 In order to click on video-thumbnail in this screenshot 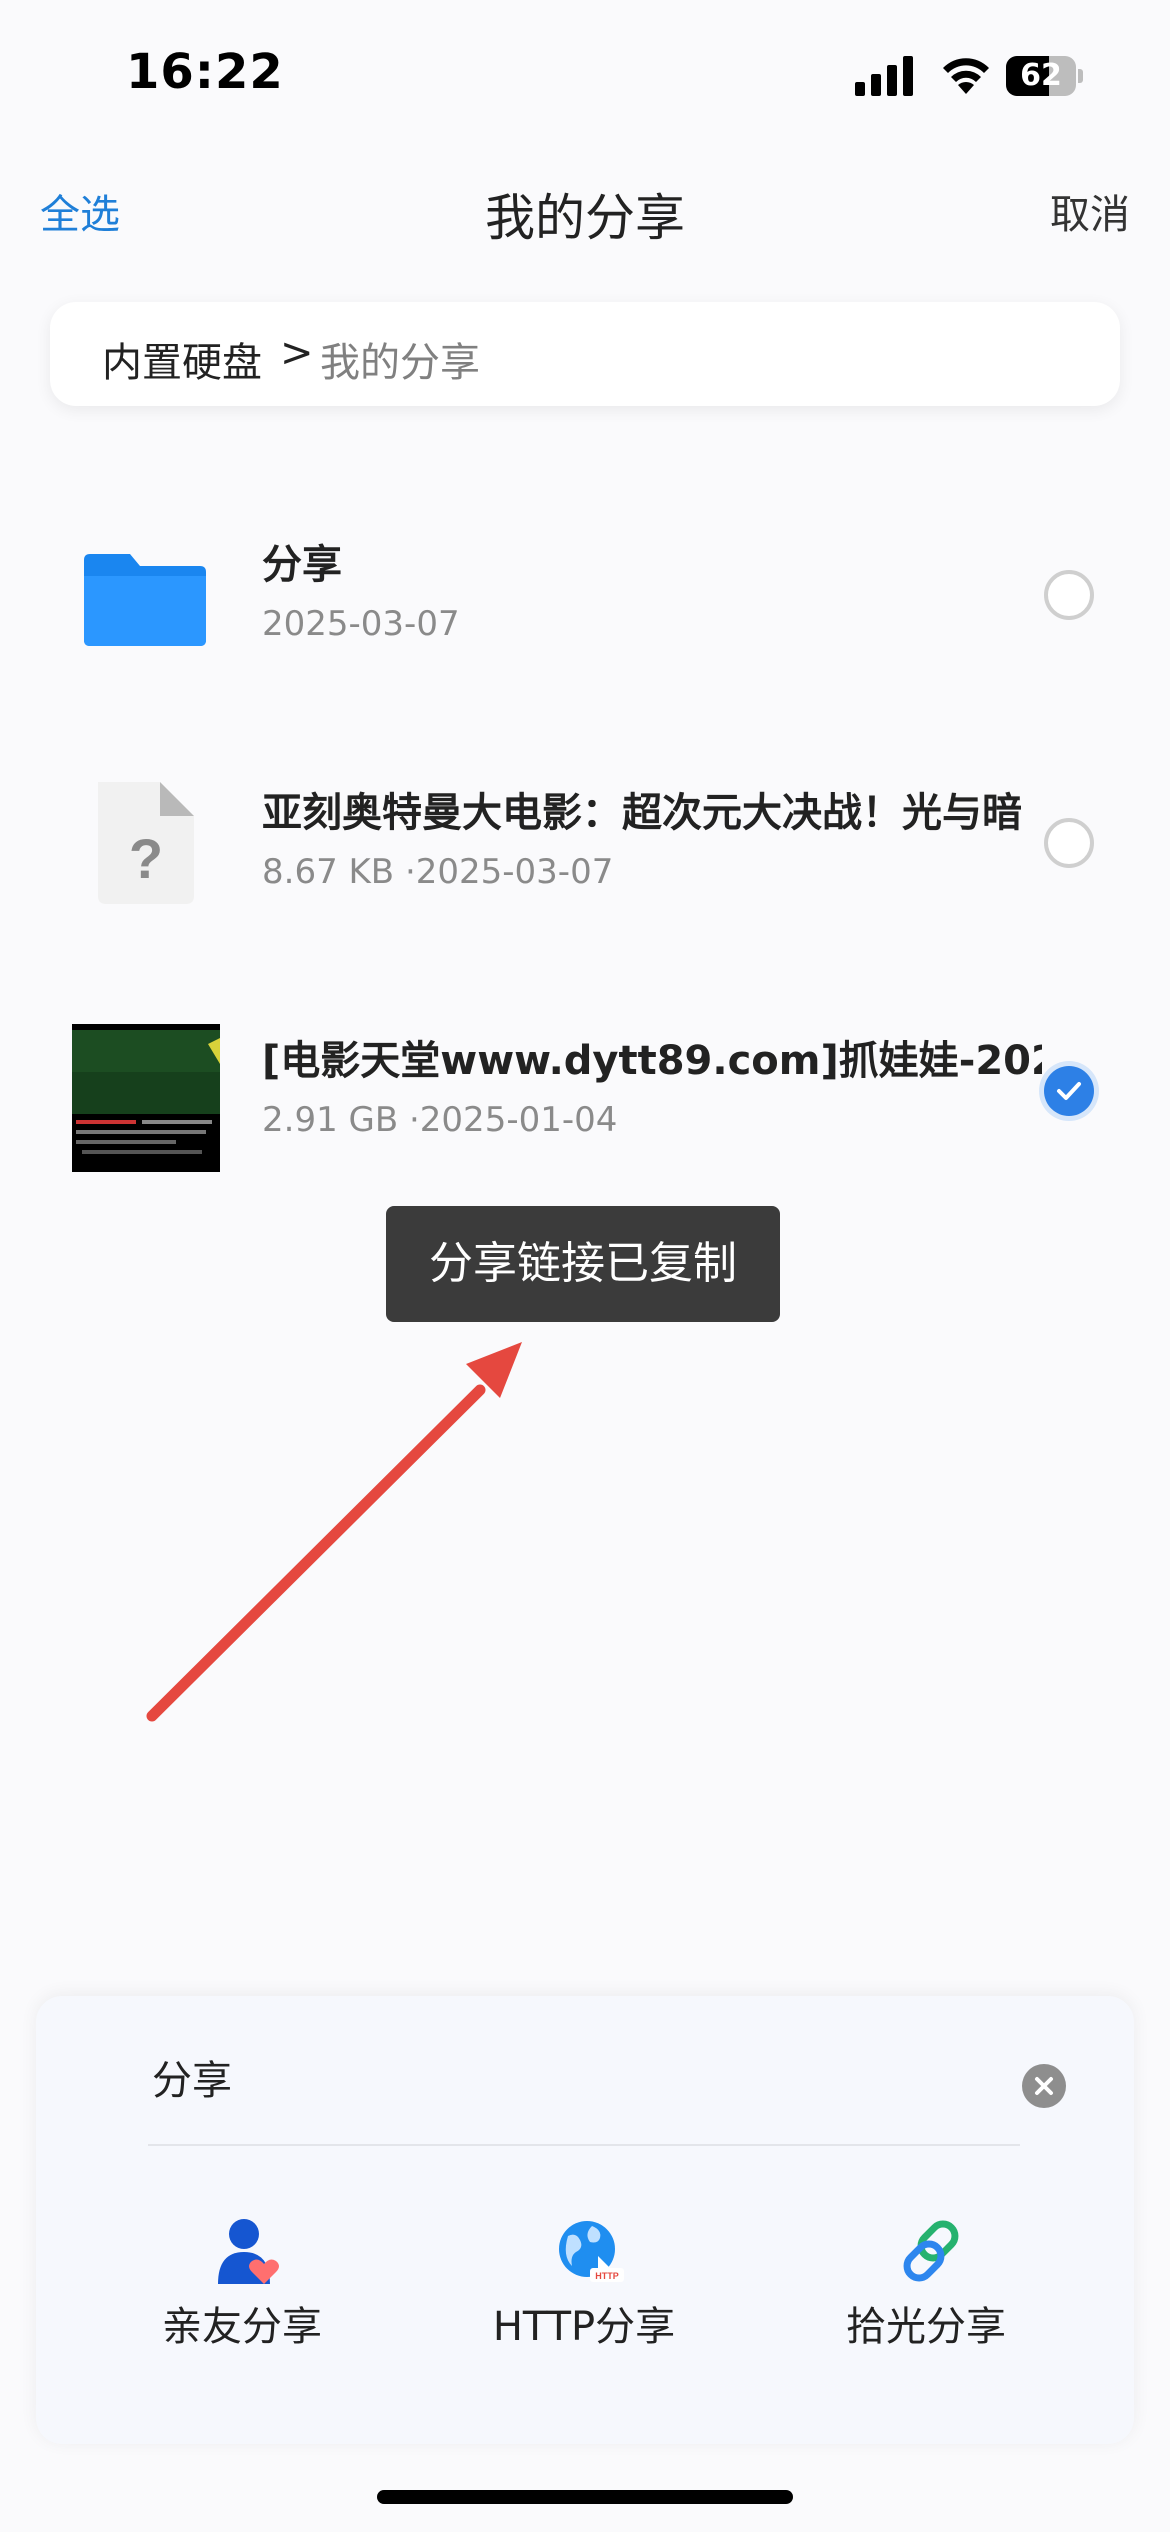, I will do `click(146, 1098)`.